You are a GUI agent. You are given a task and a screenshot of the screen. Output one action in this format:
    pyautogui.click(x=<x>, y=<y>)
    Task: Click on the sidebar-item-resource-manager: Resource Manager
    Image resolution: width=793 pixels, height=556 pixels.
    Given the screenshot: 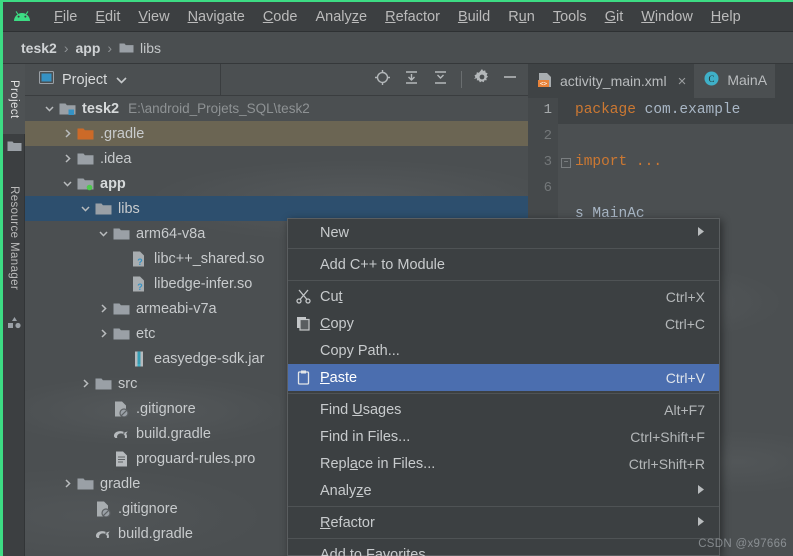 What is the action you would take?
    pyautogui.click(x=14, y=238)
    